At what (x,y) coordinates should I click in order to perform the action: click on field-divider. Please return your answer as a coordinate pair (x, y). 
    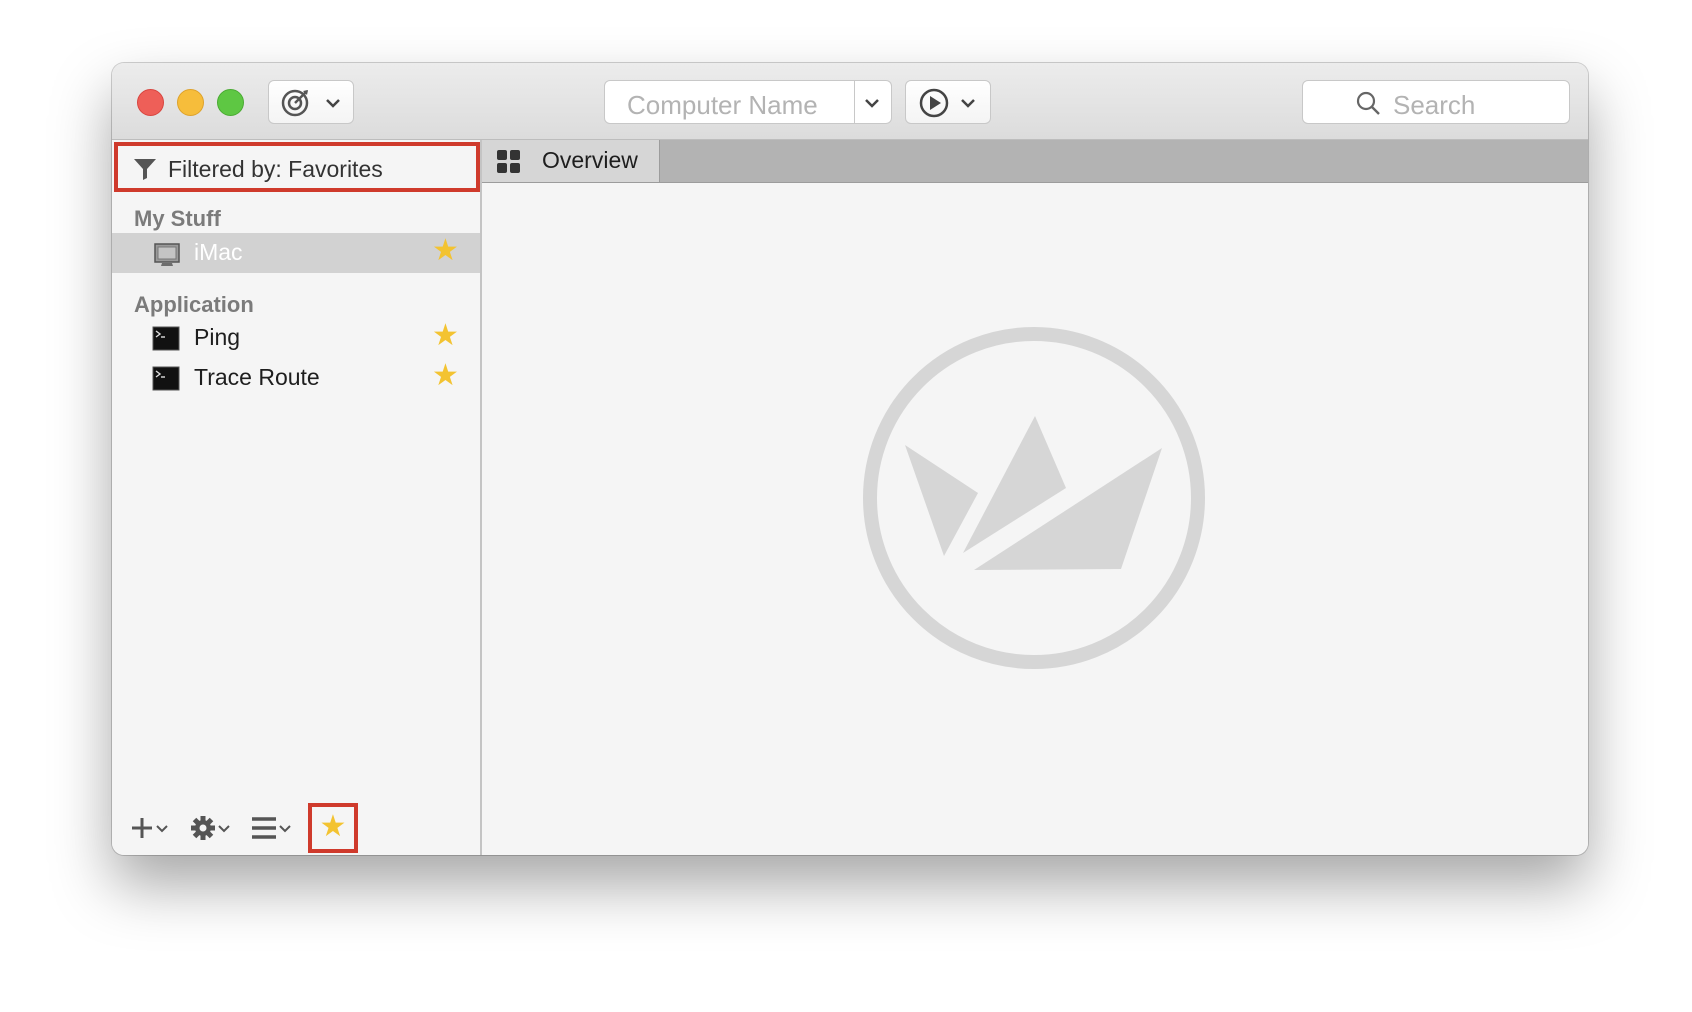
    Looking at the image, I should click on (854, 102).